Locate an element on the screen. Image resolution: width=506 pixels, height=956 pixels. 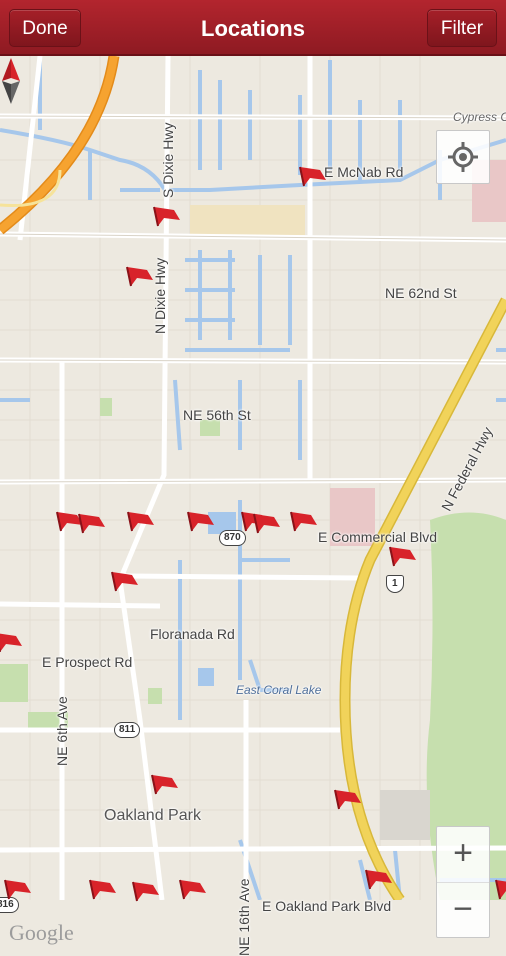
my-location-button is located at coordinates (463, 157).